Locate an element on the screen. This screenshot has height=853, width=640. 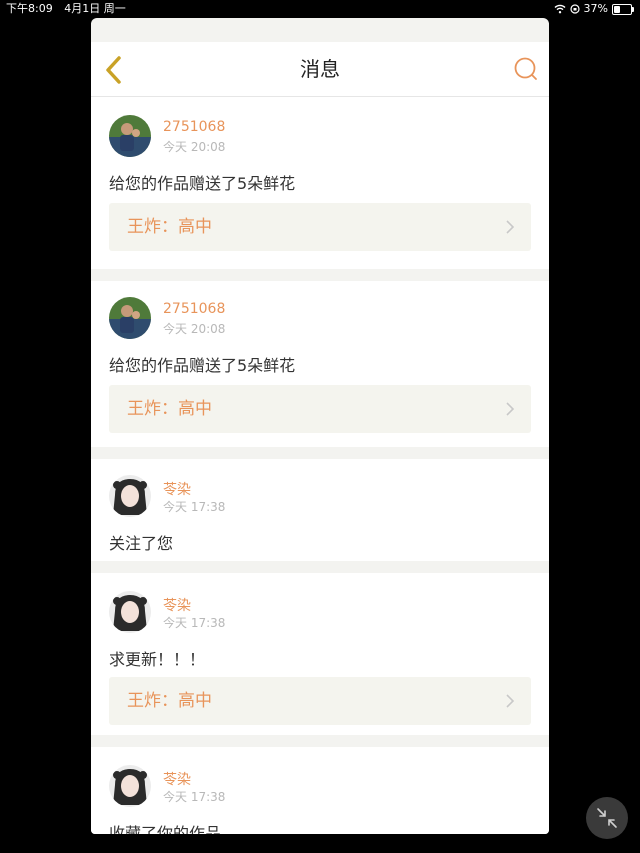
status-right: 37% is located at coordinates (594, 9).